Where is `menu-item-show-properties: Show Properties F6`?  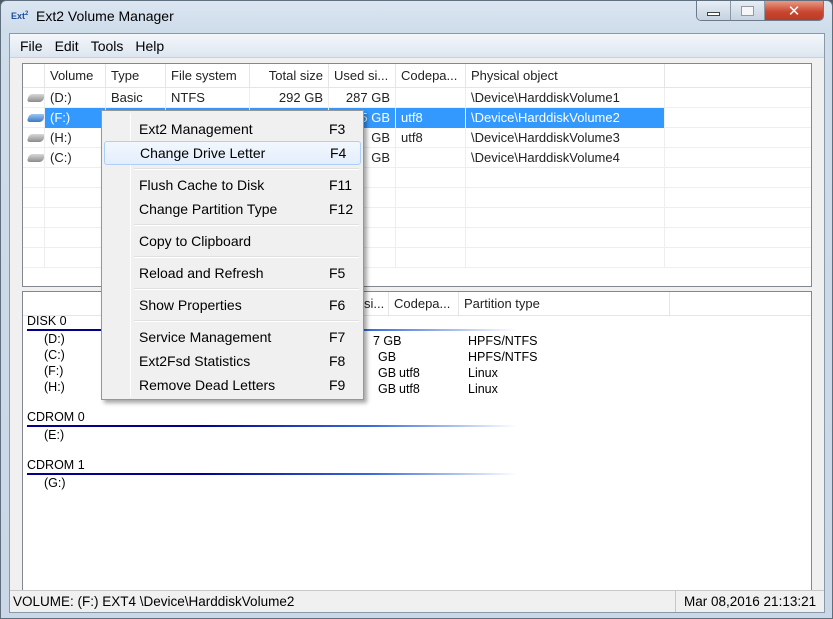 menu-item-show-properties: Show Properties F6 is located at coordinates (232, 305).